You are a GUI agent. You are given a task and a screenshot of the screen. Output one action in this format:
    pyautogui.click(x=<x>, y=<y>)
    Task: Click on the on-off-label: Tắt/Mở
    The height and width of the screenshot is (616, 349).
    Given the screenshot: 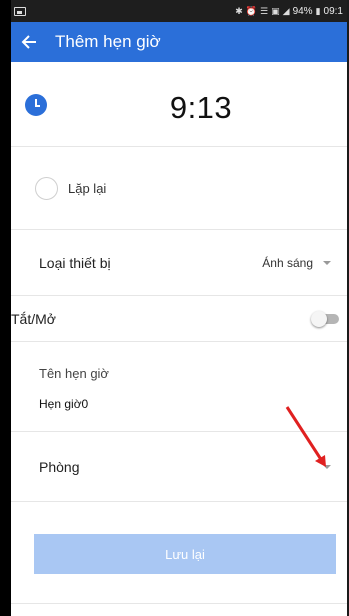 What is the action you would take?
    pyautogui.click(x=33, y=318)
    